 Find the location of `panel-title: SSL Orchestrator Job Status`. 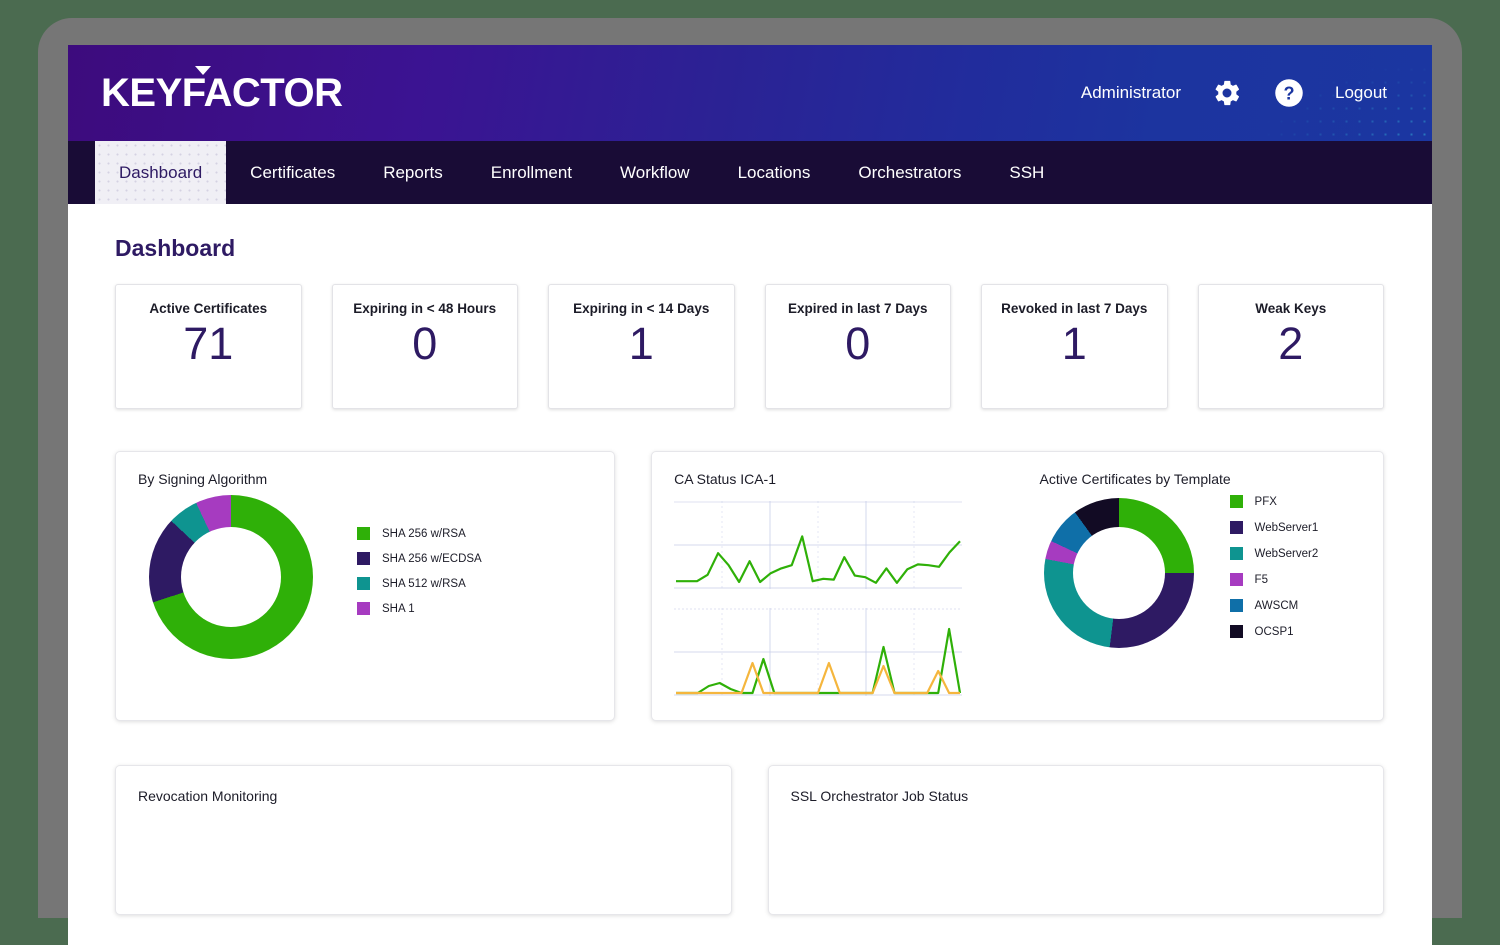

panel-title: SSL Orchestrator Job Status is located at coordinates (879, 796).